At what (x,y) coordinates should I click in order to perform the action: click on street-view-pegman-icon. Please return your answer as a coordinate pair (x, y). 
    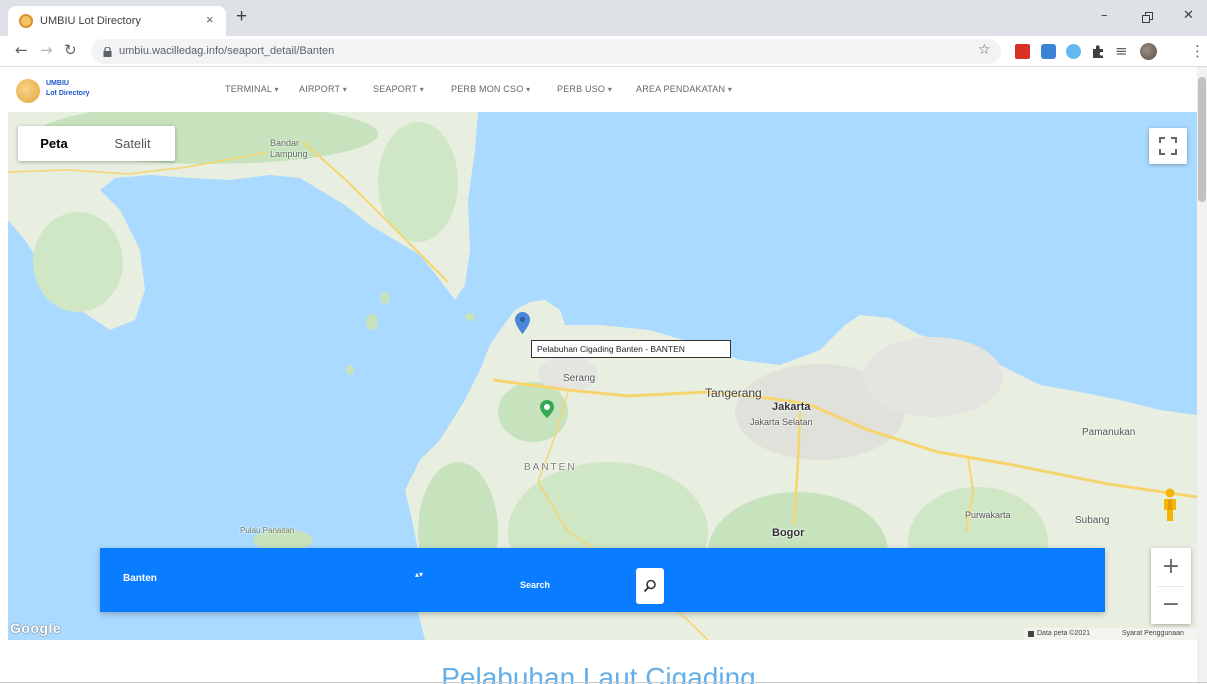
    Looking at the image, I should click on (1170, 505).